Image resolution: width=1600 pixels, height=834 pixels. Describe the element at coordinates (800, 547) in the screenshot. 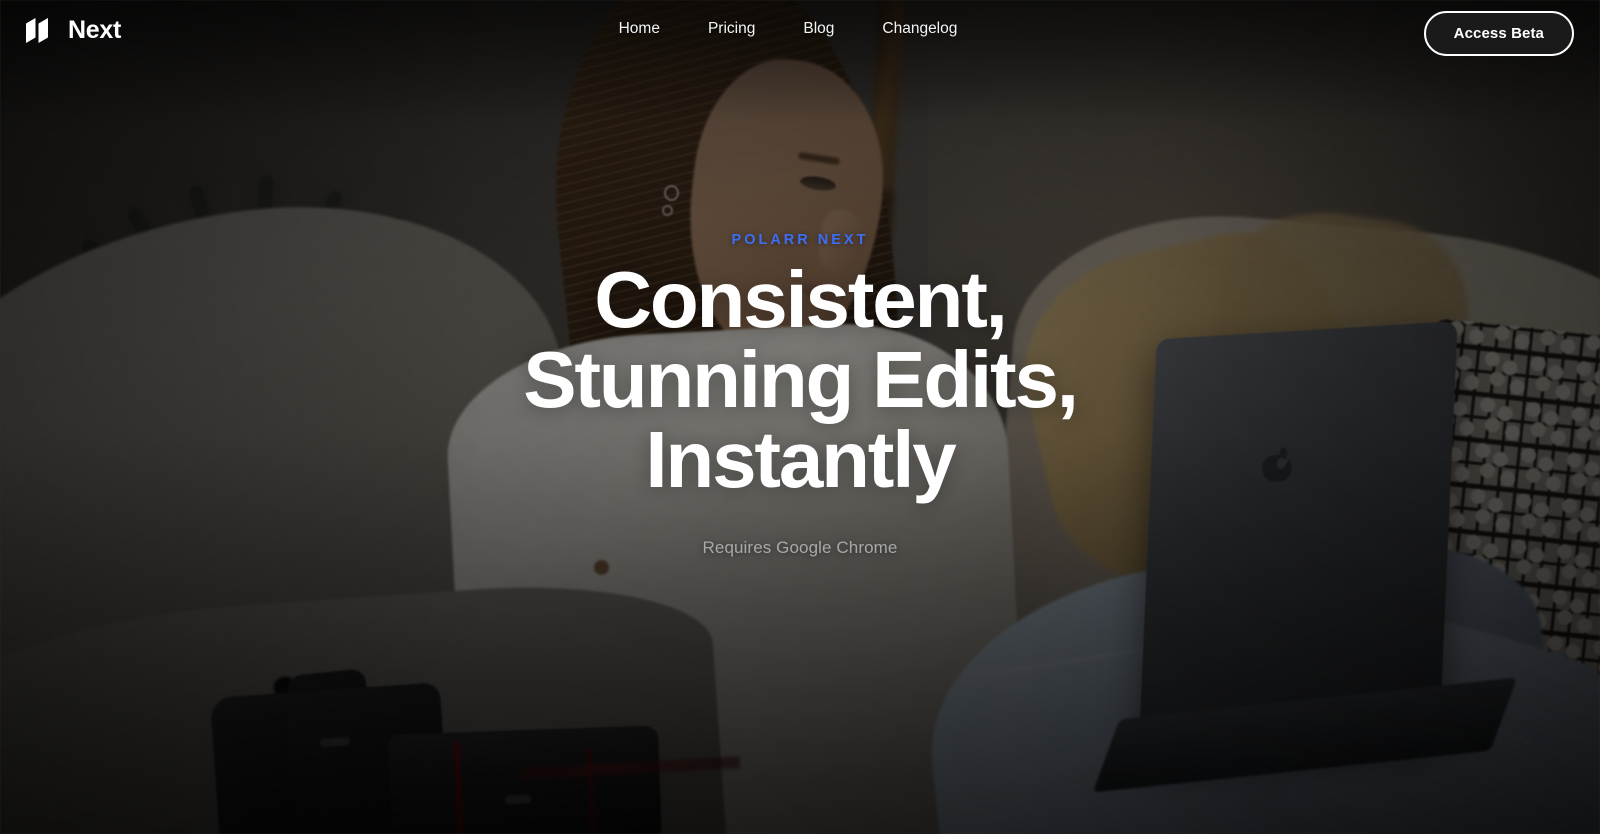

I see `hero-subtext: Requires Google Chrome` at that location.